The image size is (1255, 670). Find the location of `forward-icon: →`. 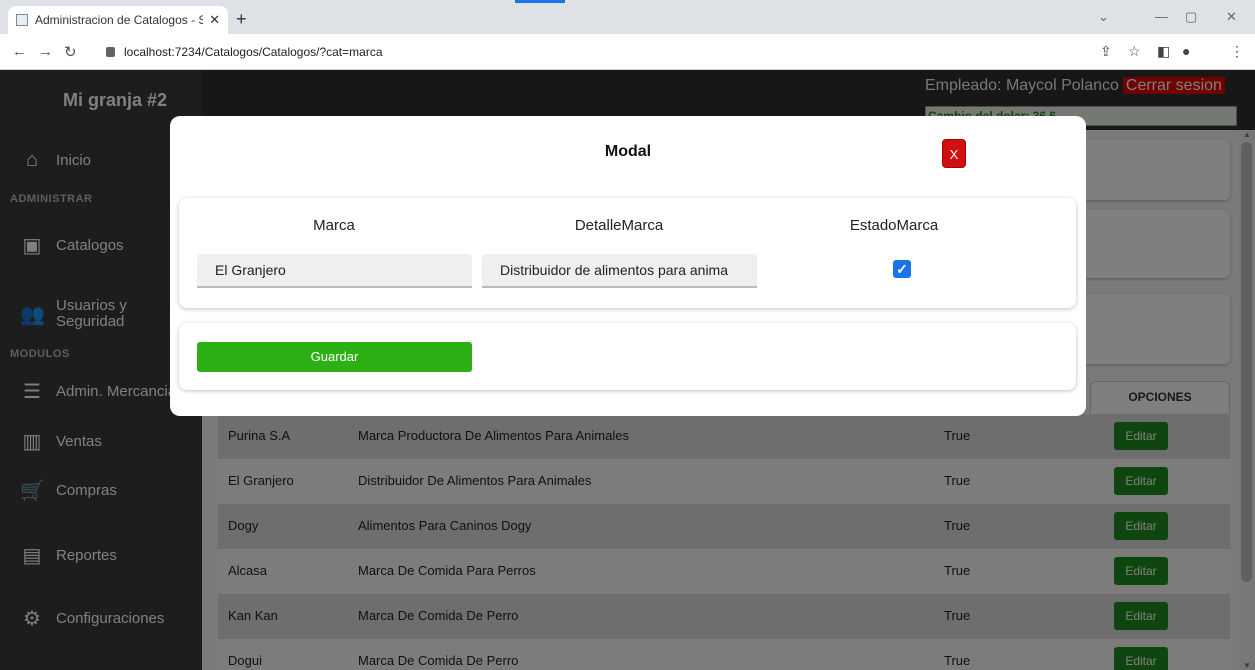

forward-icon: → is located at coordinates (45, 51).